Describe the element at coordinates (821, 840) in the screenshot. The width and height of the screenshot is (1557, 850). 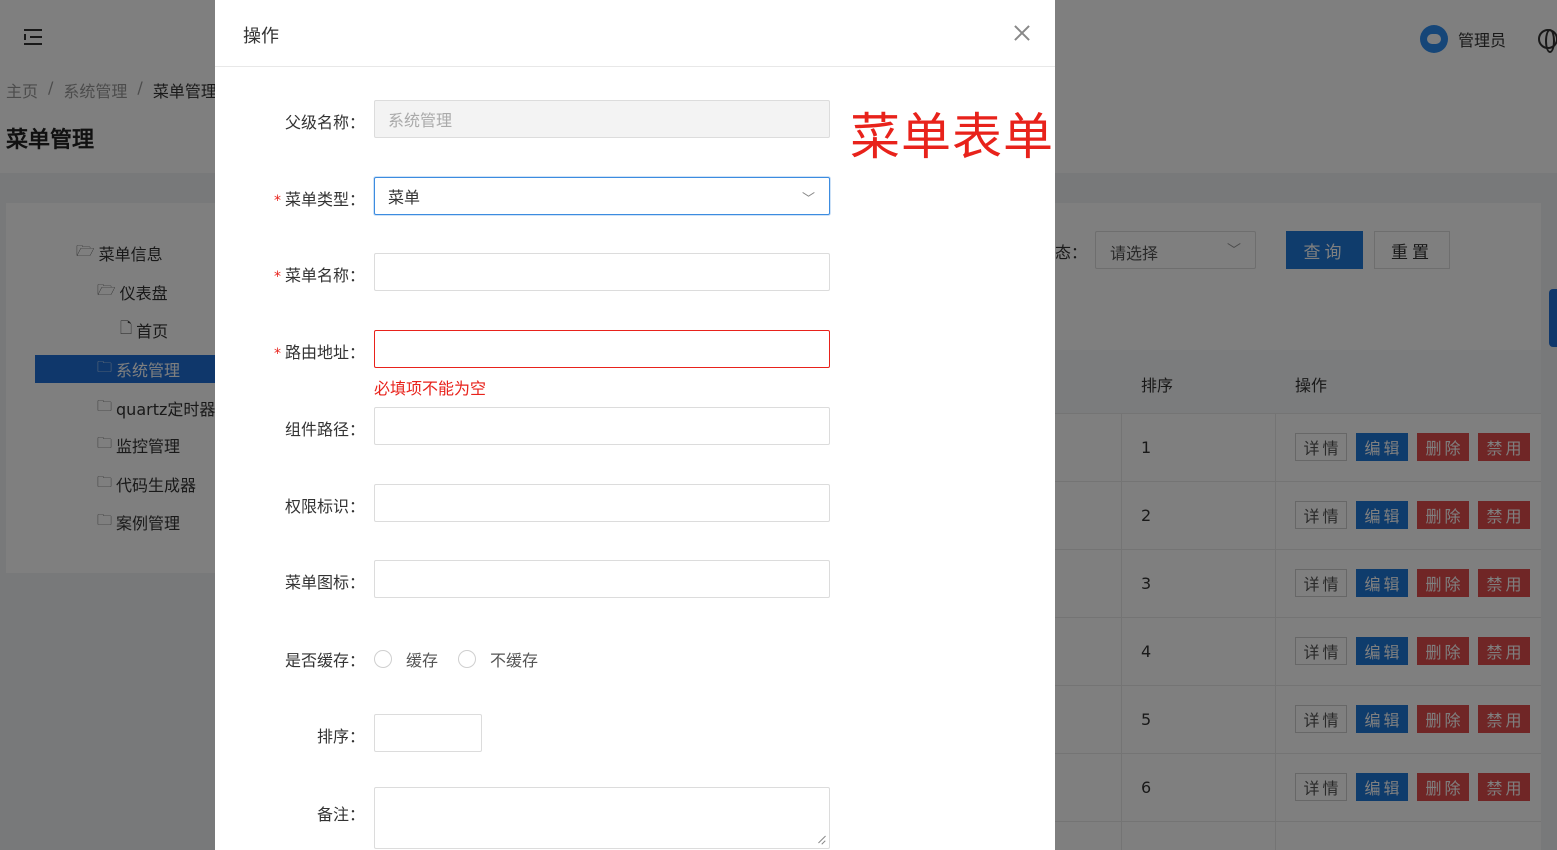
I see `resize-handle-icon` at that location.